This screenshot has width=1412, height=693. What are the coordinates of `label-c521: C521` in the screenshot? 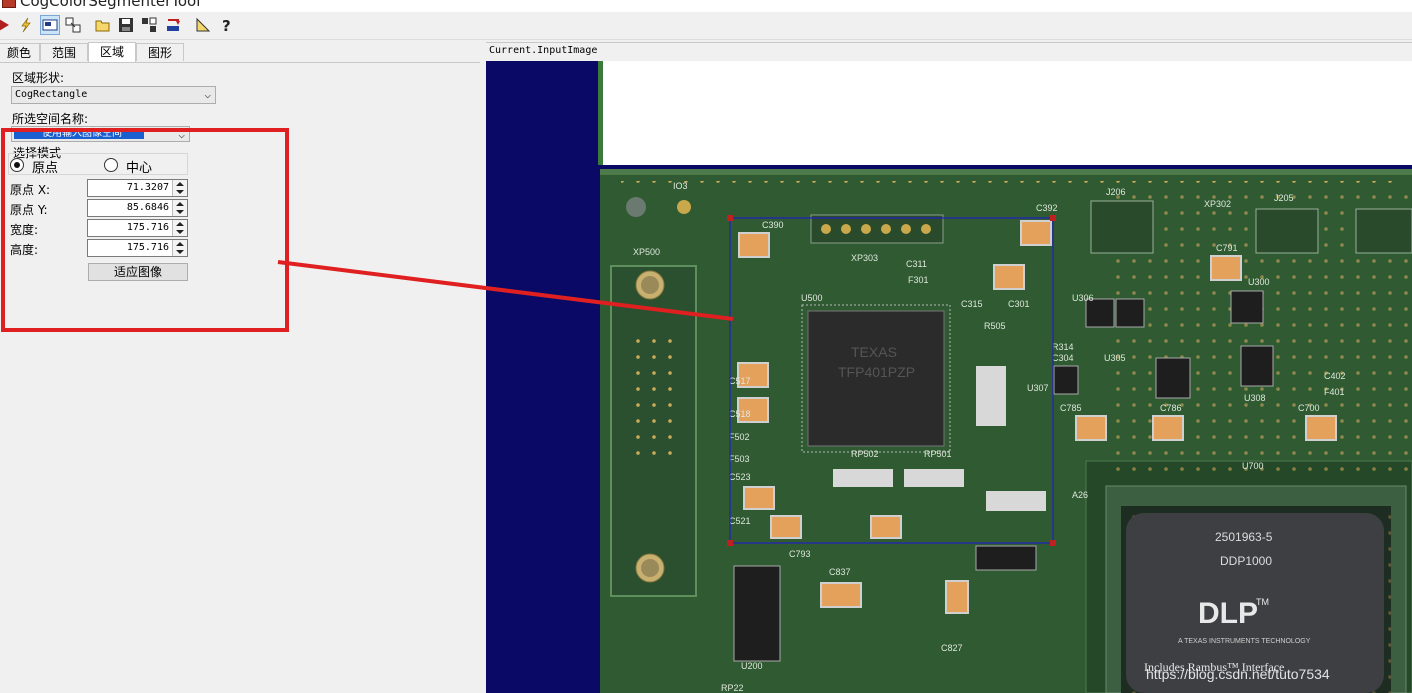 It's located at (740, 521).